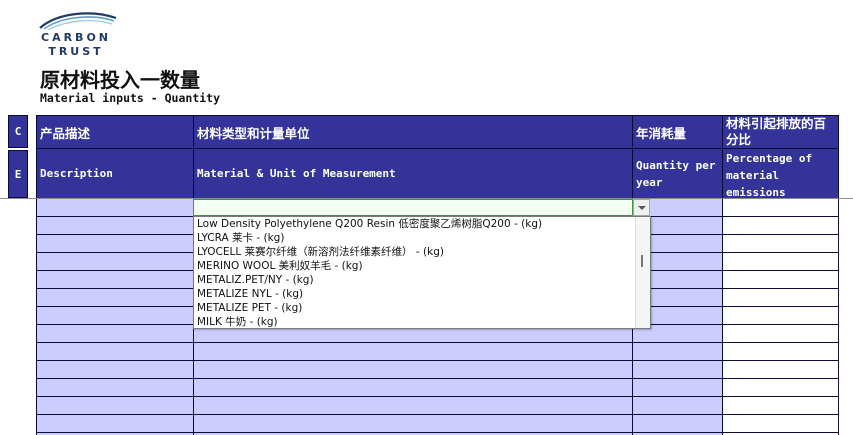 This screenshot has width=853, height=435. What do you see at coordinates (780, 132) in the screenshot?
I see `header-percentage-cn: 材料引起排放的百分比` at bounding box center [780, 132].